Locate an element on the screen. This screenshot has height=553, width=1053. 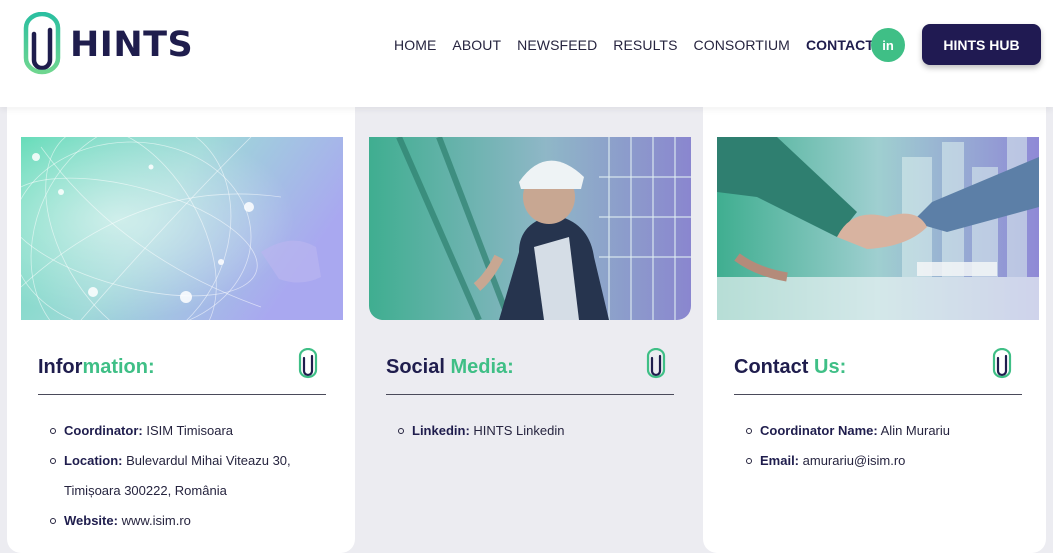
linkedin-link: HINTS Linkedin is located at coordinates (518, 430).